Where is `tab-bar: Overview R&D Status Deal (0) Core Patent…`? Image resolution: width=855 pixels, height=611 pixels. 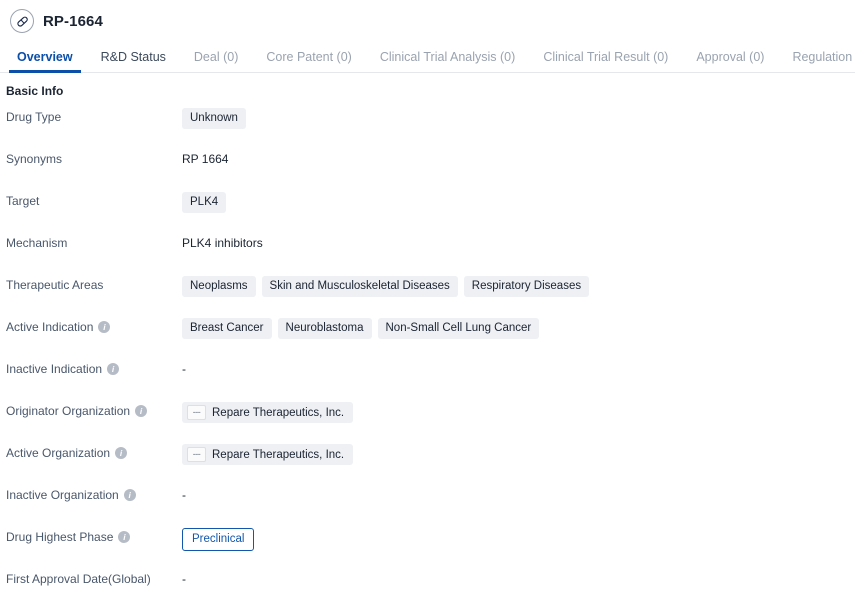 tab-bar: Overview R&D Status Deal (0) Core Patent… is located at coordinates (427, 57).